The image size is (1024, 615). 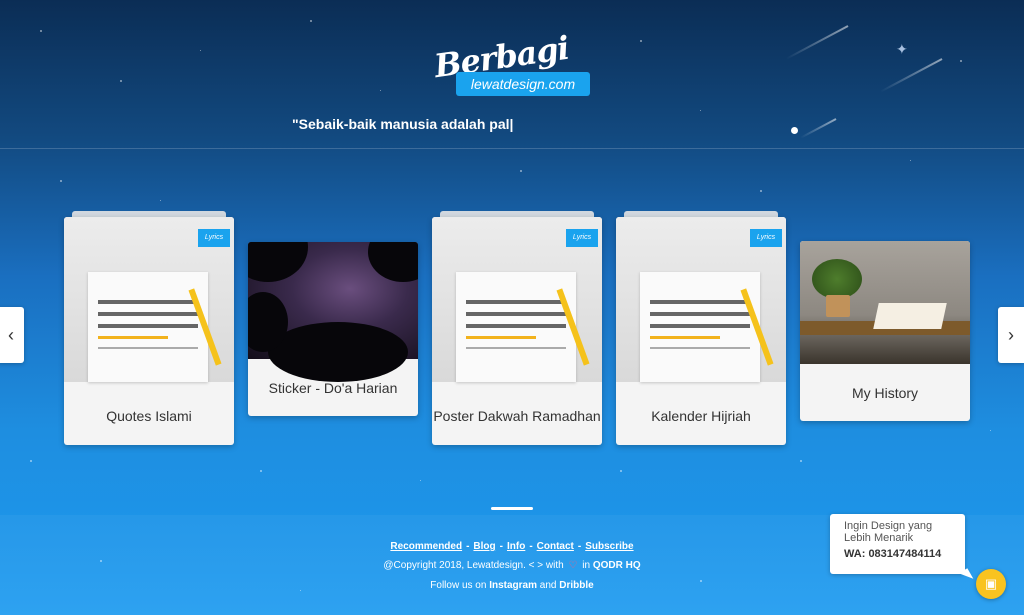 I want to click on footer-link-blog: Blog, so click(x=484, y=546).